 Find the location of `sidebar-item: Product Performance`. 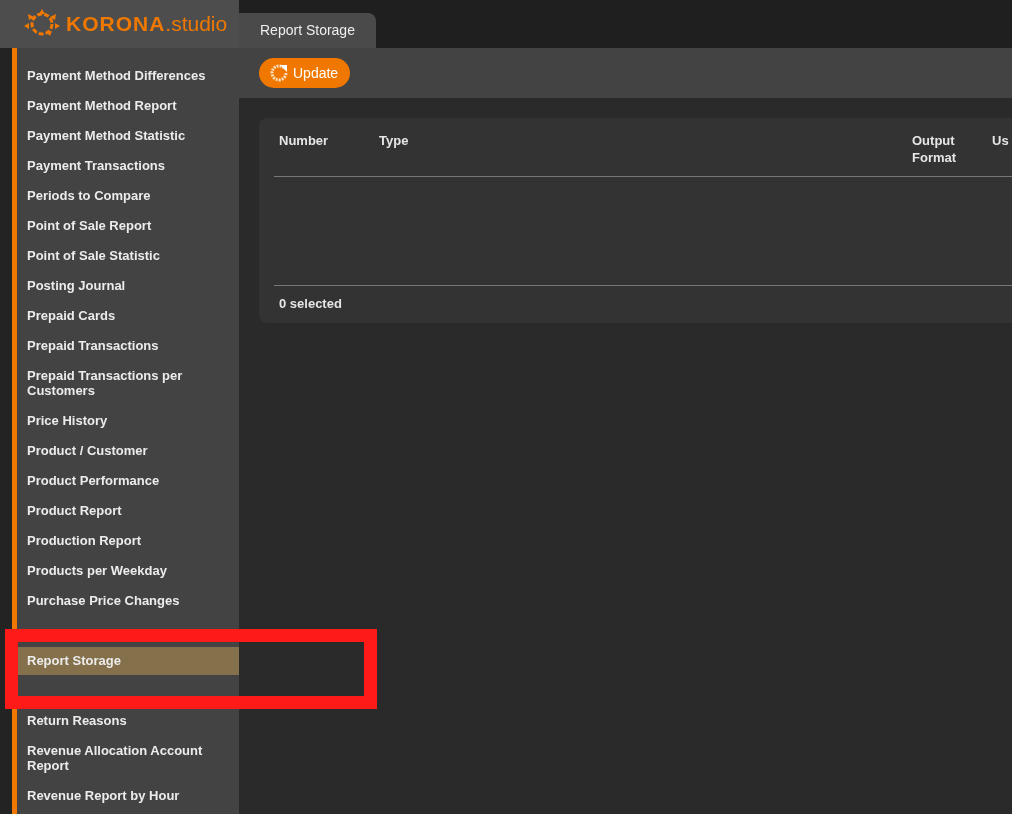

sidebar-item: Product Performance is located at coordinates (128, 481).